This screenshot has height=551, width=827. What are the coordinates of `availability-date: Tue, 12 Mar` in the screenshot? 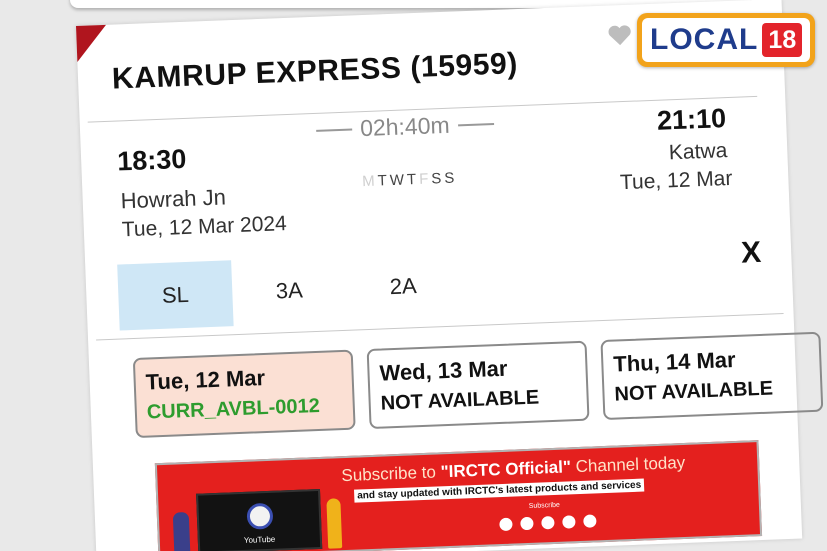 It's located at (205, 380).